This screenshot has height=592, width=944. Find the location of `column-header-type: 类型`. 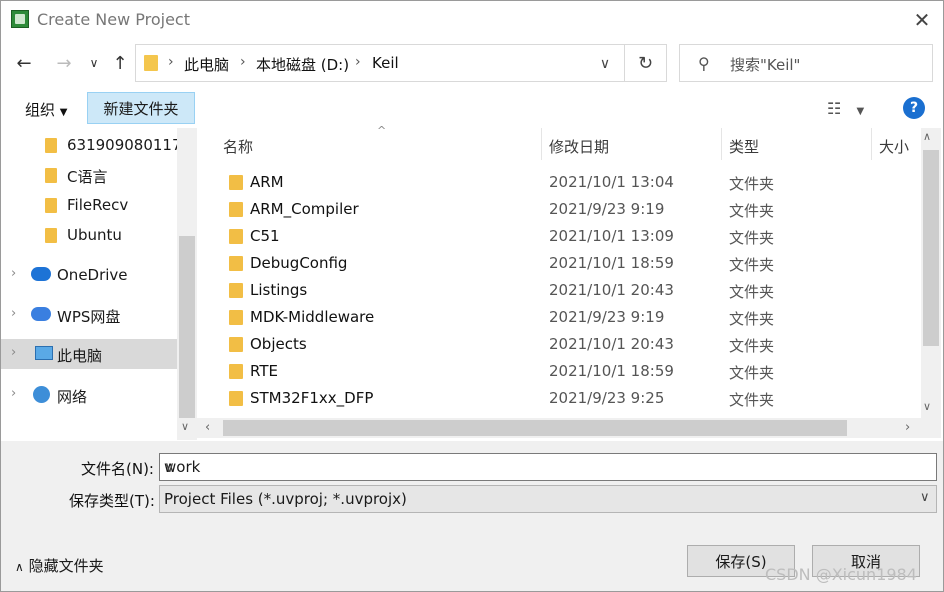

column-header-type: 类型 is located at coordinates (796, 144).